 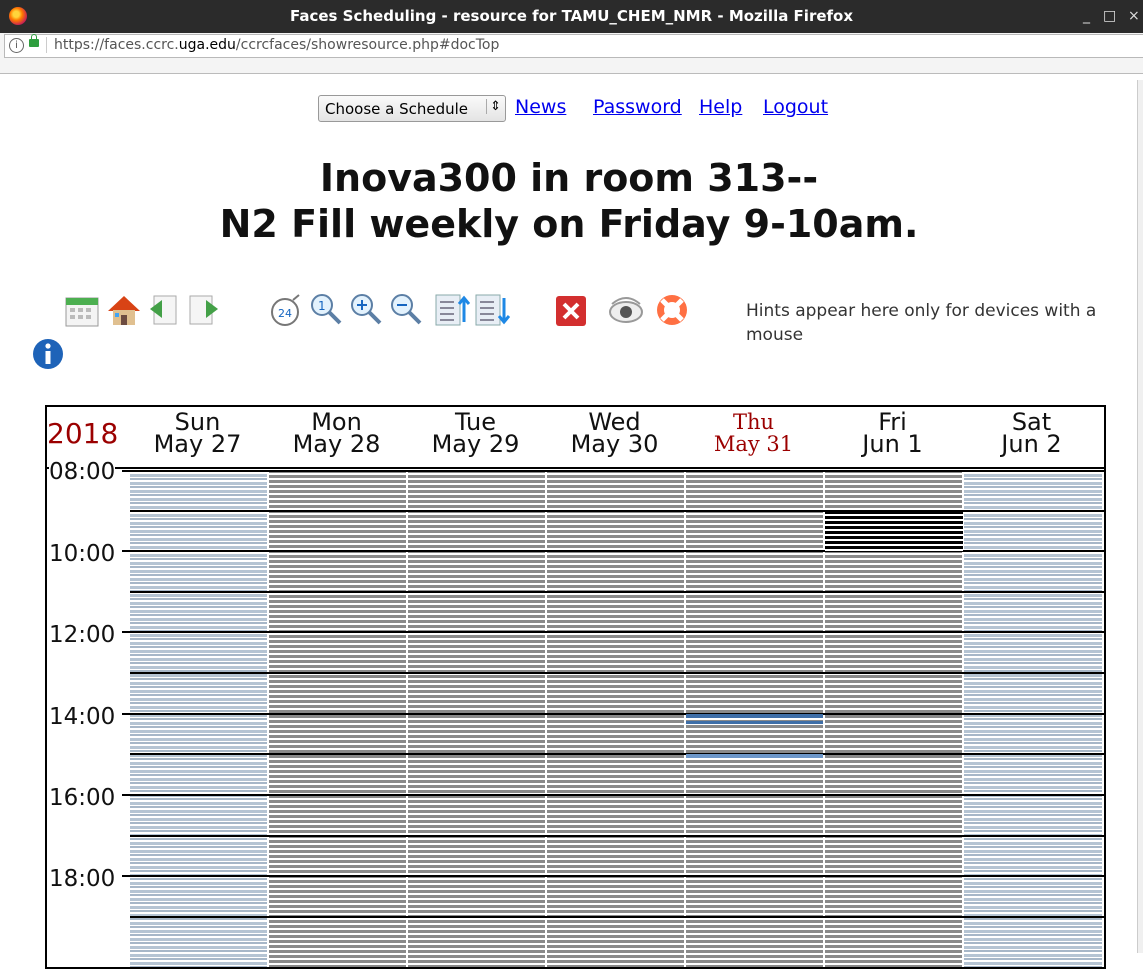 I want to click on day-column-mon, so click(x=338, y=718).